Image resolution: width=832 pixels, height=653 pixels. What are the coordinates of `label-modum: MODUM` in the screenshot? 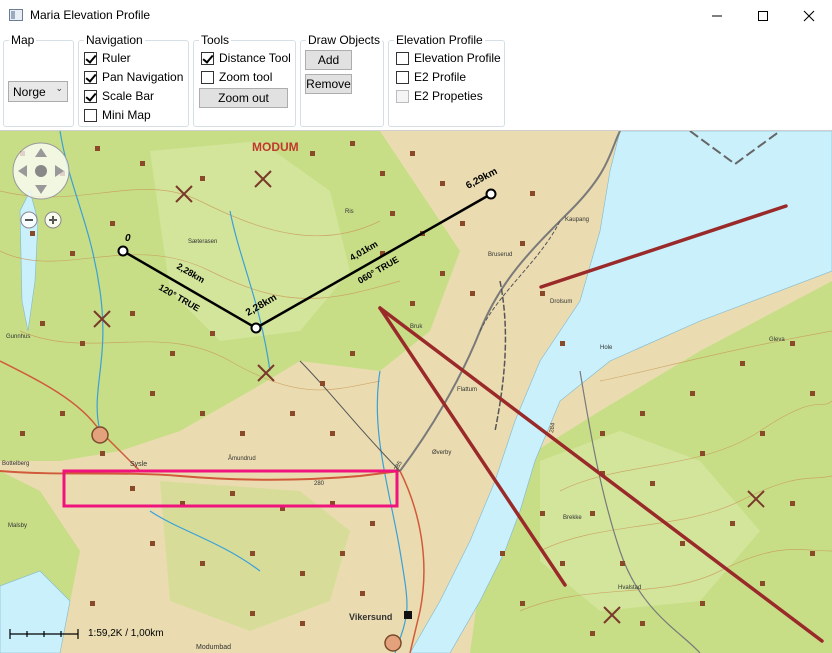 It's located at (275, 147).